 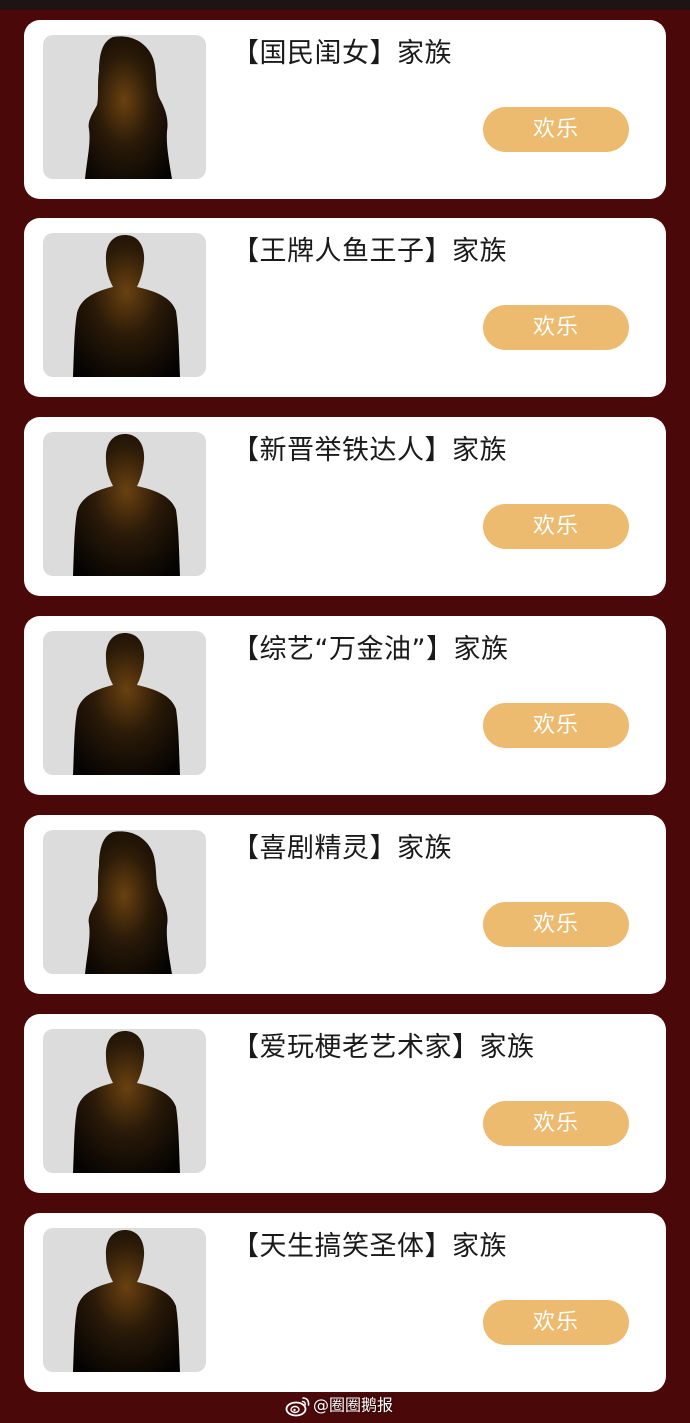 I want to click on family-card: 【国民闺女】家族 欢乐, so click(x=345, y=109).